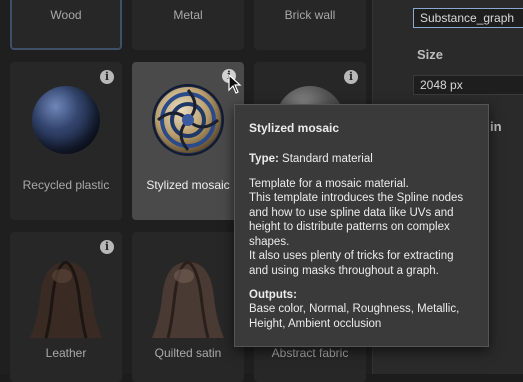  I want to click on tooltip-title: Stylized mosaic, so click(294, 128).